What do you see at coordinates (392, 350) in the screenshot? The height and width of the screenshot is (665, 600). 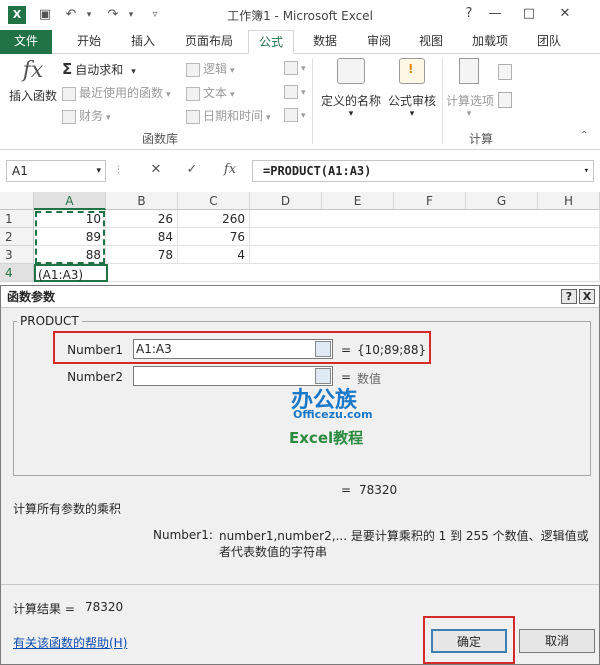 I see `number1-result: {10;89;88}` at bounding box center [392, 350].